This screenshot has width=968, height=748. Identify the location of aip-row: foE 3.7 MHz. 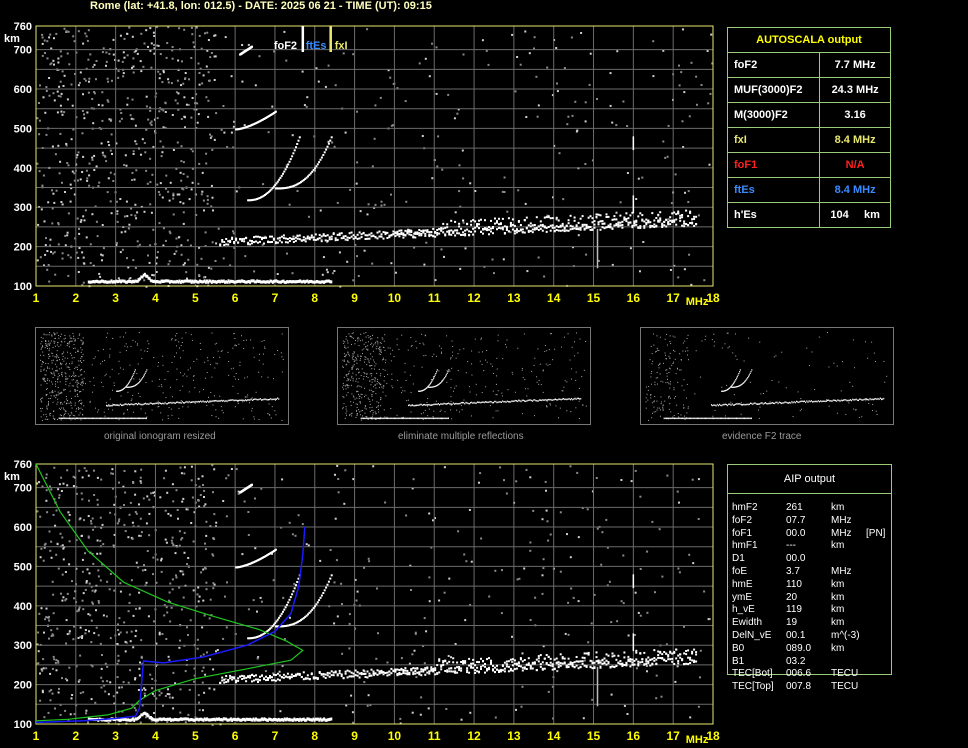
(809, 572).